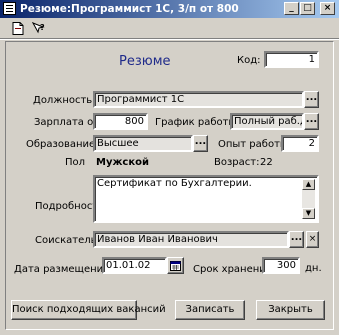 This screenshot has width=339, height=335. What do you see at coordinates (123, 162) in the screenshot?
I see `gender-value: Мужской` at bounding box center [123, 162].